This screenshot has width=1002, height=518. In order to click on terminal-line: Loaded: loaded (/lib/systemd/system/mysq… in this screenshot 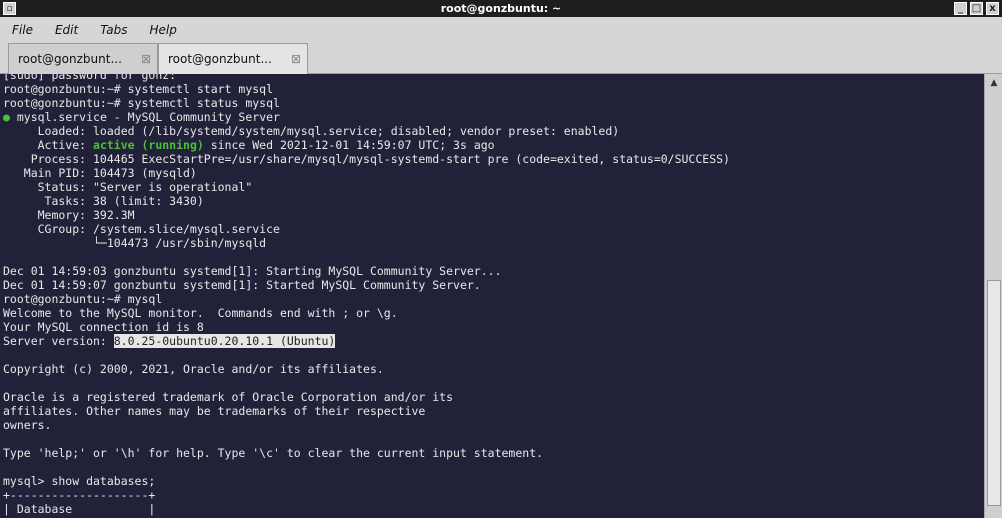, I will do `click(311, 131)`.